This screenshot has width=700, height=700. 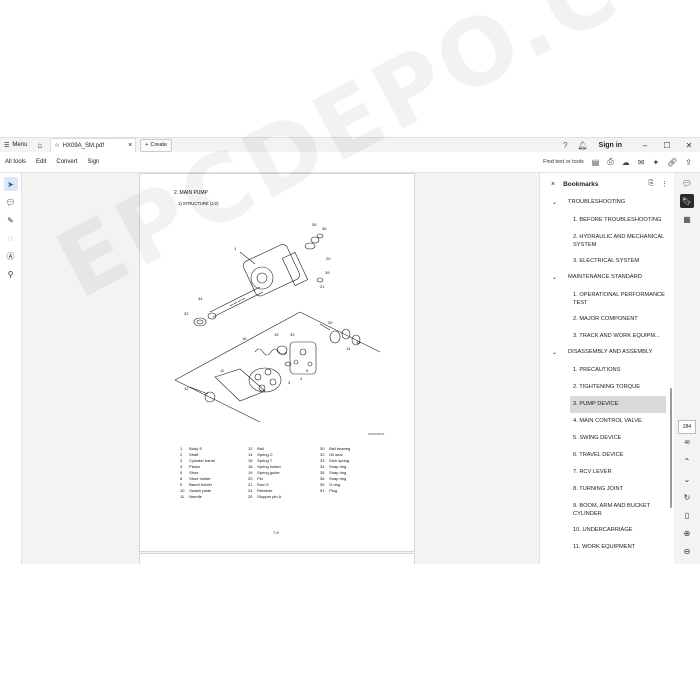 What do you see at coordinates (191, 496) in the screenshot?
I see `legend-row: 11 Needle` at bounding box center [191, 496].